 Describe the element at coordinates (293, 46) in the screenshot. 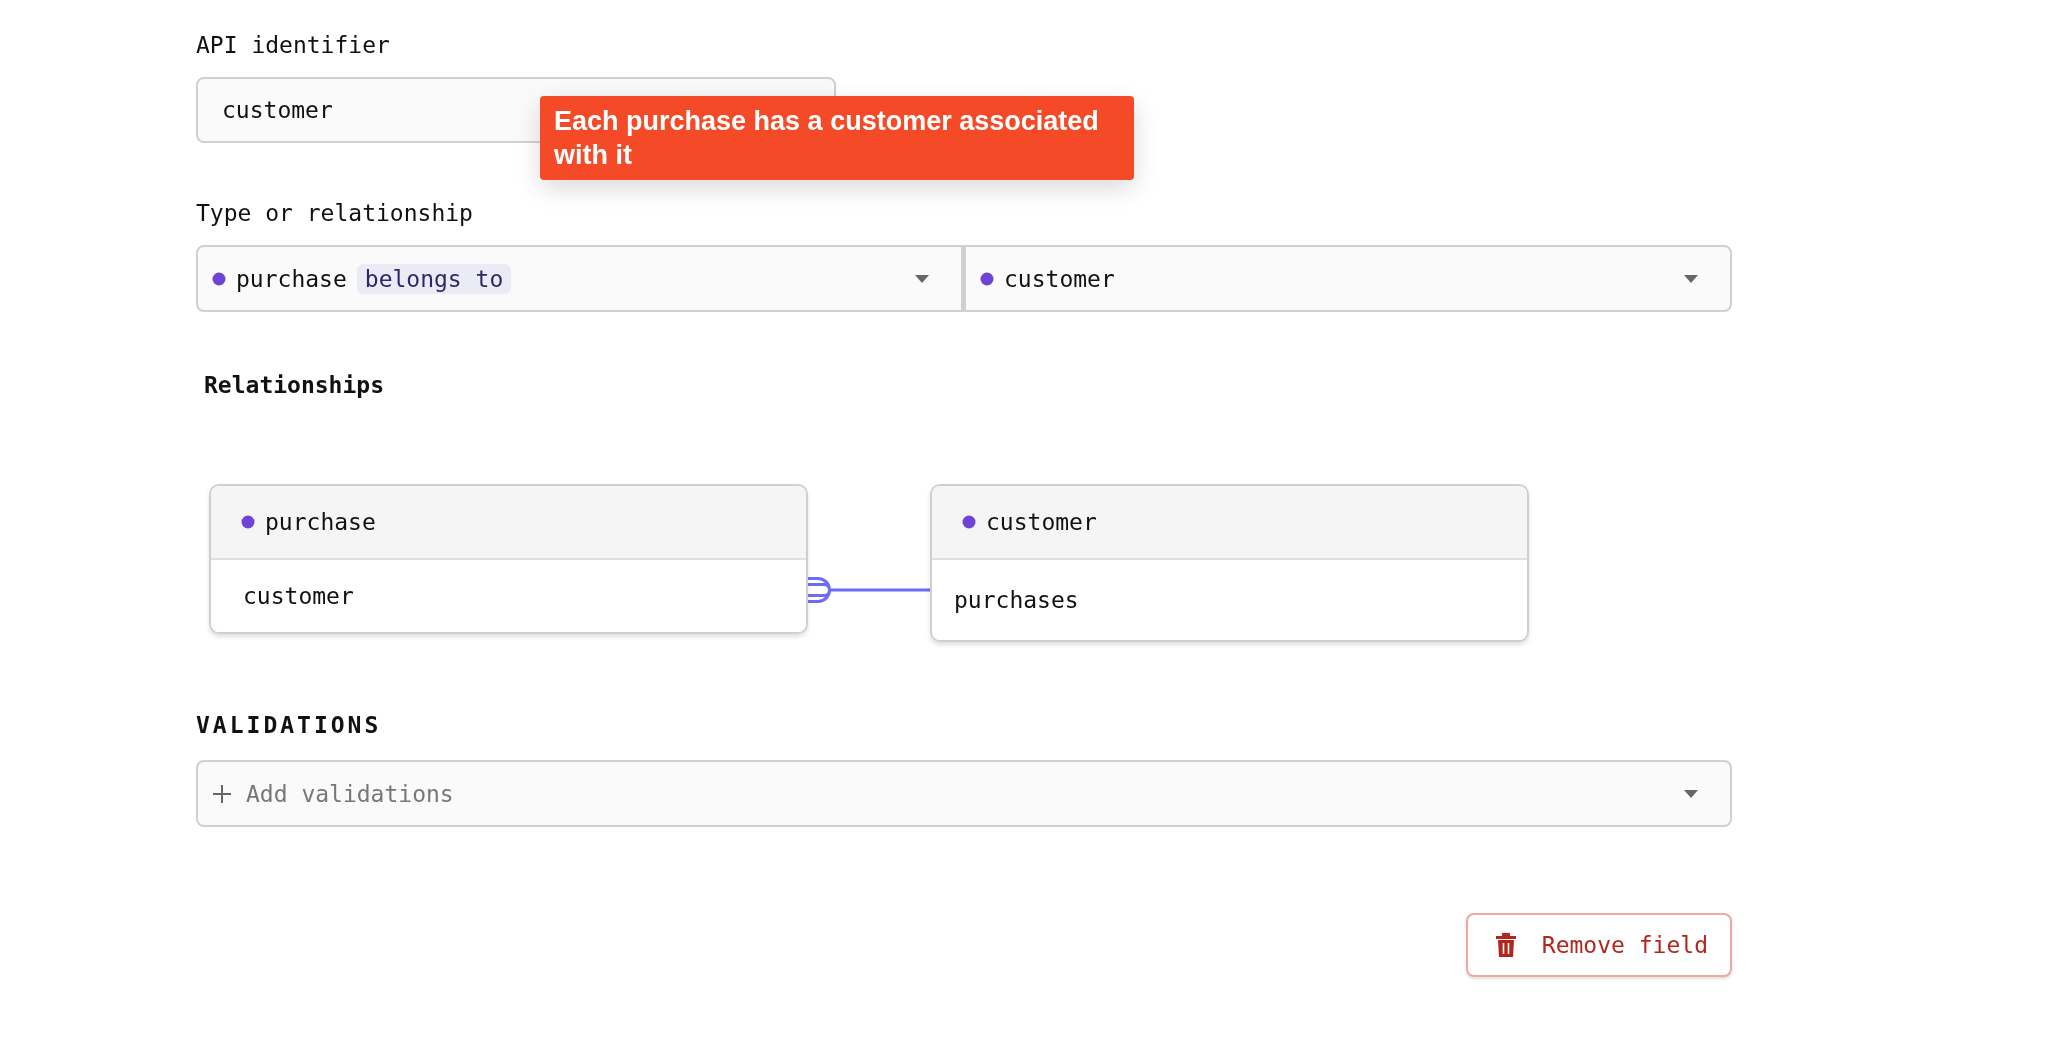

I see `field-label: API identifier` at that location.